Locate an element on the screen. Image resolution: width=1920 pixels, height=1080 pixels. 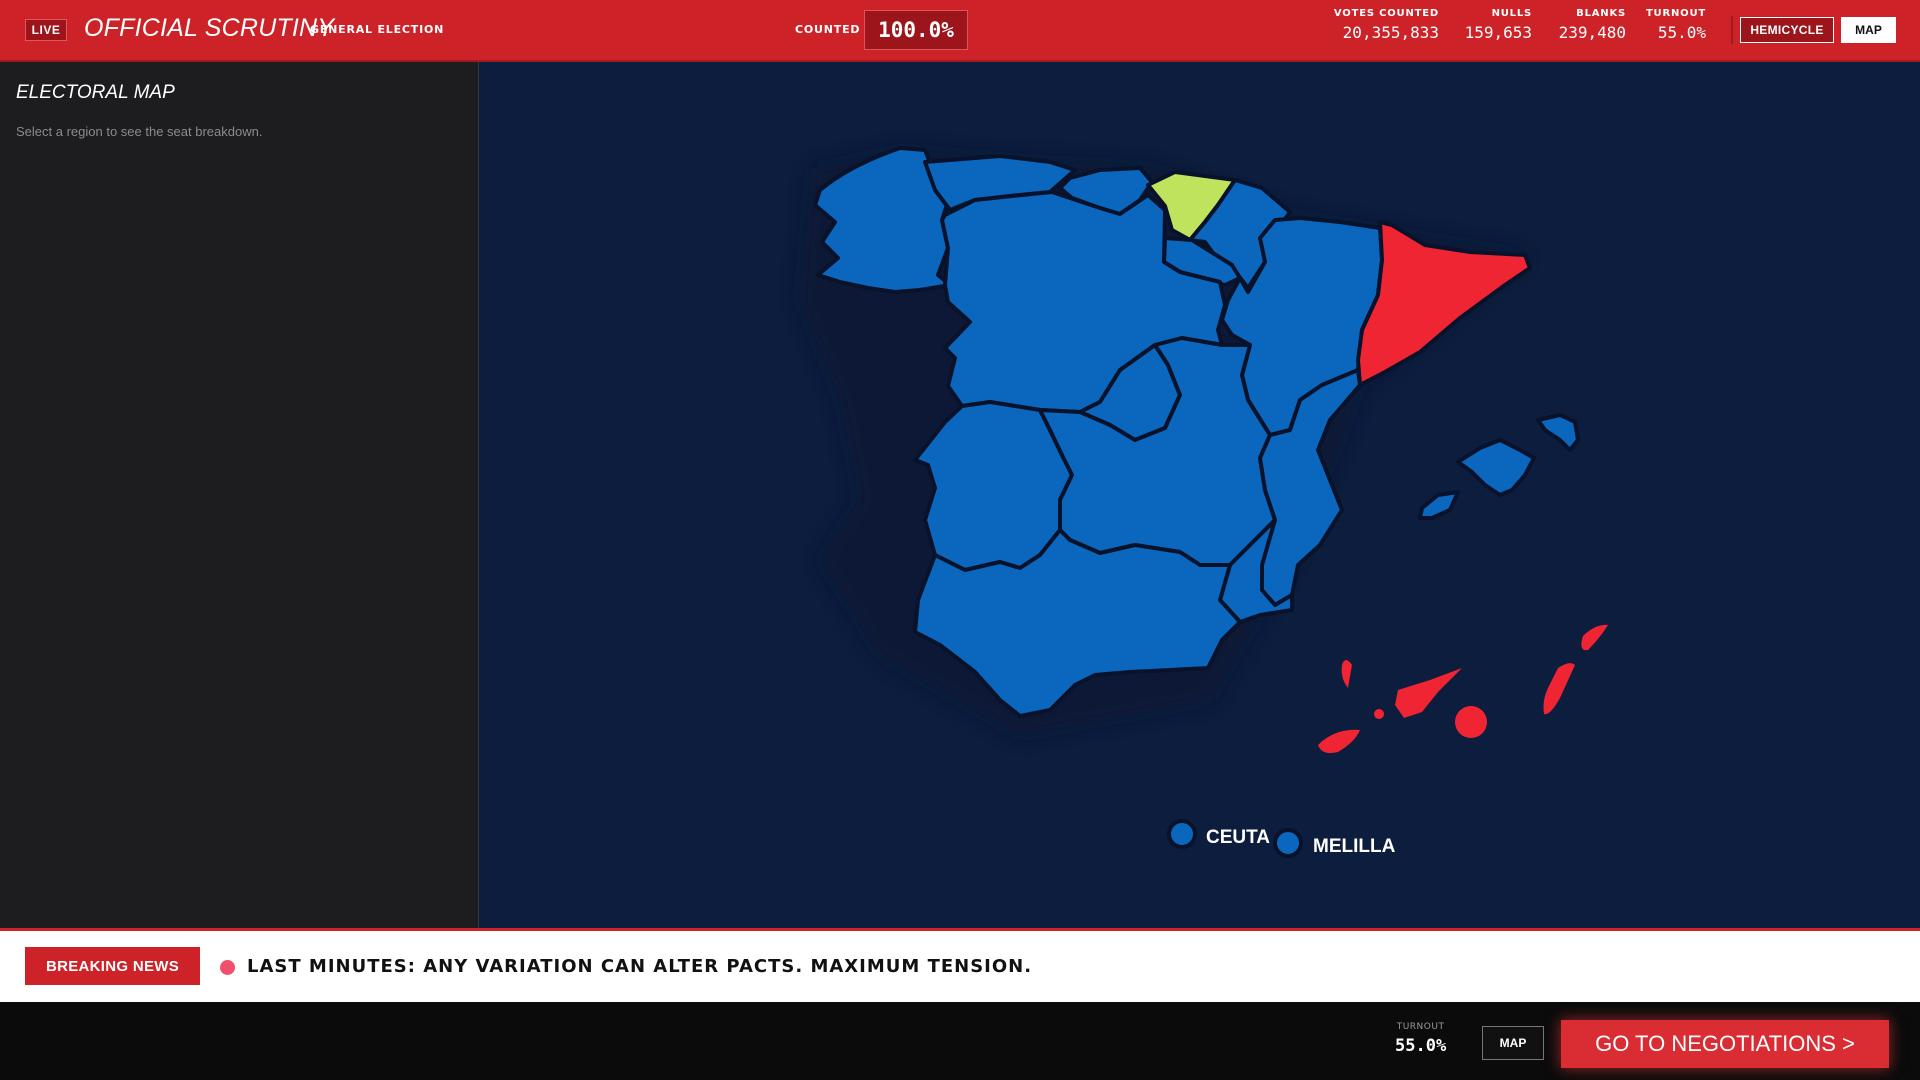
bottom-turnout-label: TURNOUT is located at coordinates (1420, 1027).